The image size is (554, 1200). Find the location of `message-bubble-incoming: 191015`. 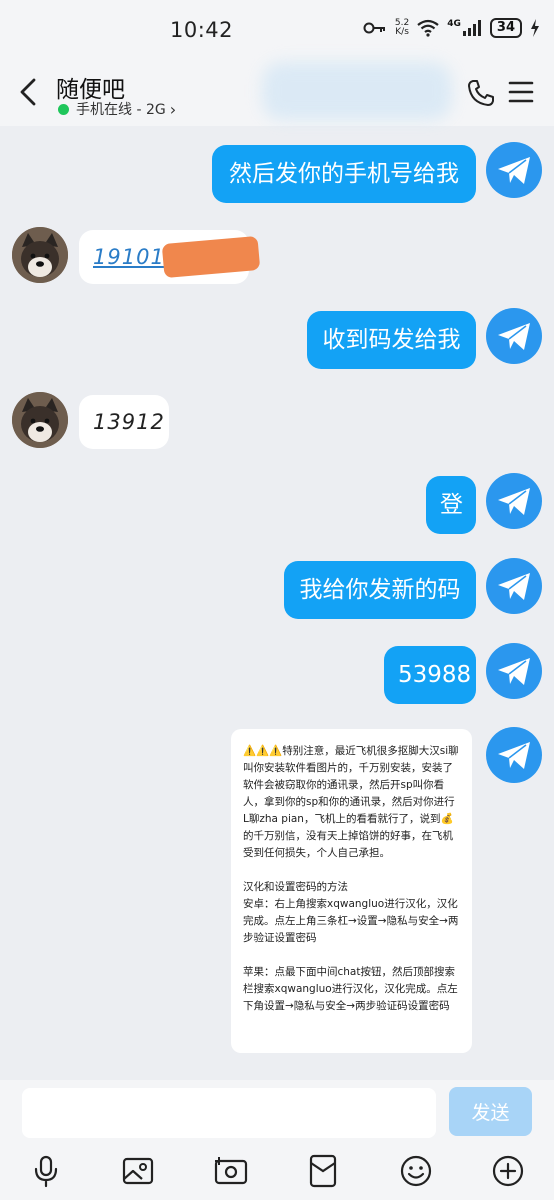

message-bubble-incoming: 191015 is located at coordinates (170, 257).